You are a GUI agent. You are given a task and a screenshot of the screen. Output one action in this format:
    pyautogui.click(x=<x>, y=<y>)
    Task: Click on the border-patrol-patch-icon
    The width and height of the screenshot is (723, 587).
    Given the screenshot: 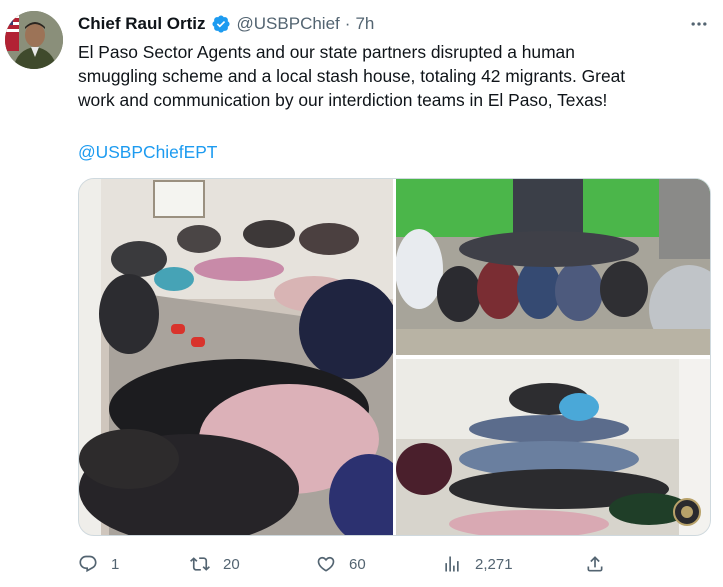 What is the action you would take?
    pyautogui.click(x=687, y=512)
    